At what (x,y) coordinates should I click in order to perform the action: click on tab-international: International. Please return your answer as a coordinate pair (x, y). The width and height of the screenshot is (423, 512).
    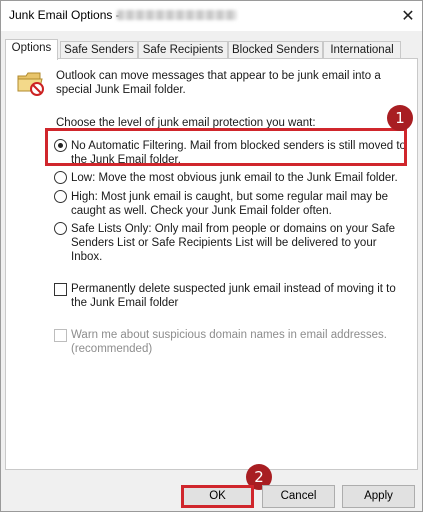
    Looking at the image, I should click on (362, 50).